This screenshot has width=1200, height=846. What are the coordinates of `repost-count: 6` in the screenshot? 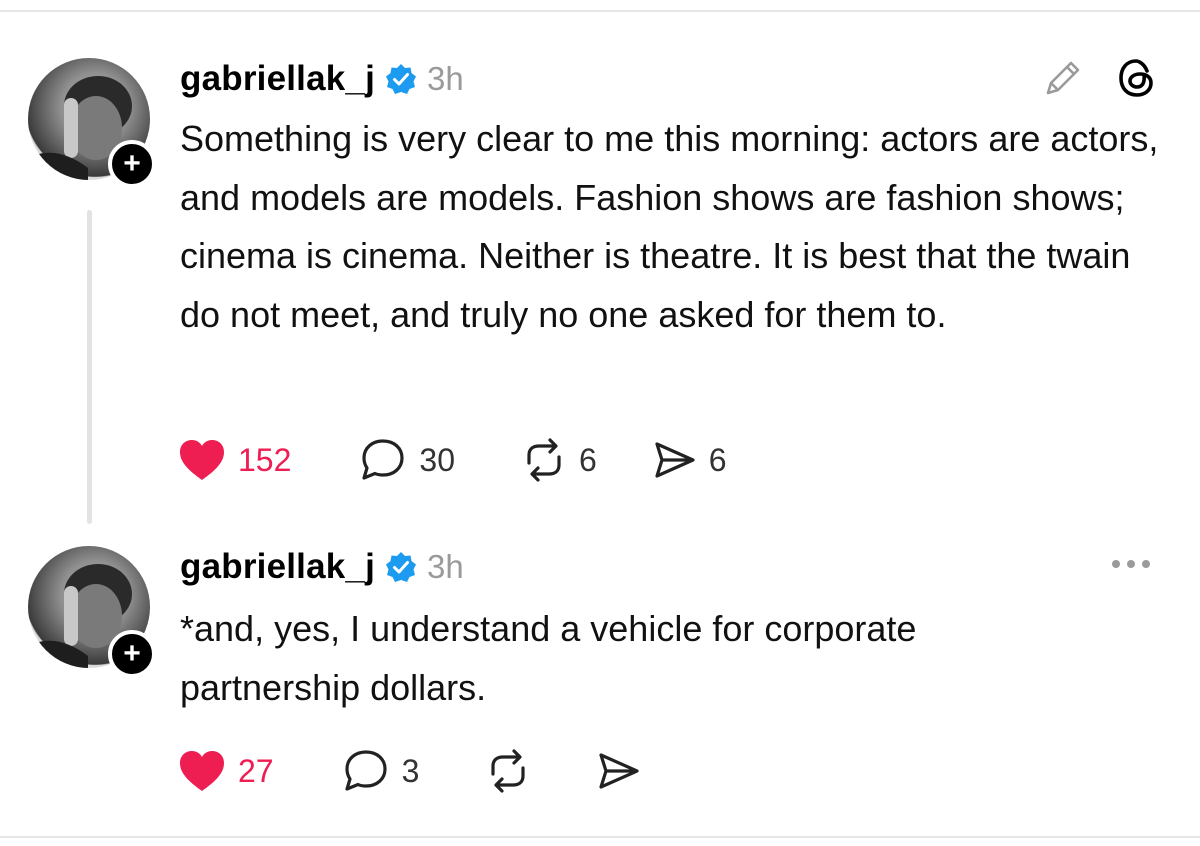 It's located at (587, 459).